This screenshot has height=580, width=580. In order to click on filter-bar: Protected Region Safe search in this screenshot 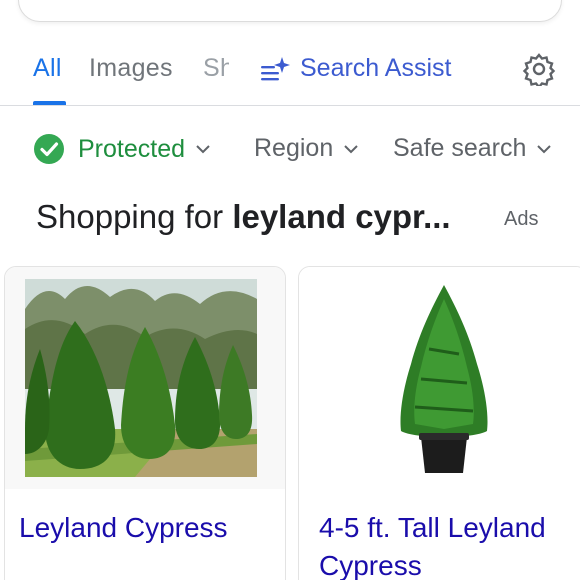, I will do `click(290, 150)`.